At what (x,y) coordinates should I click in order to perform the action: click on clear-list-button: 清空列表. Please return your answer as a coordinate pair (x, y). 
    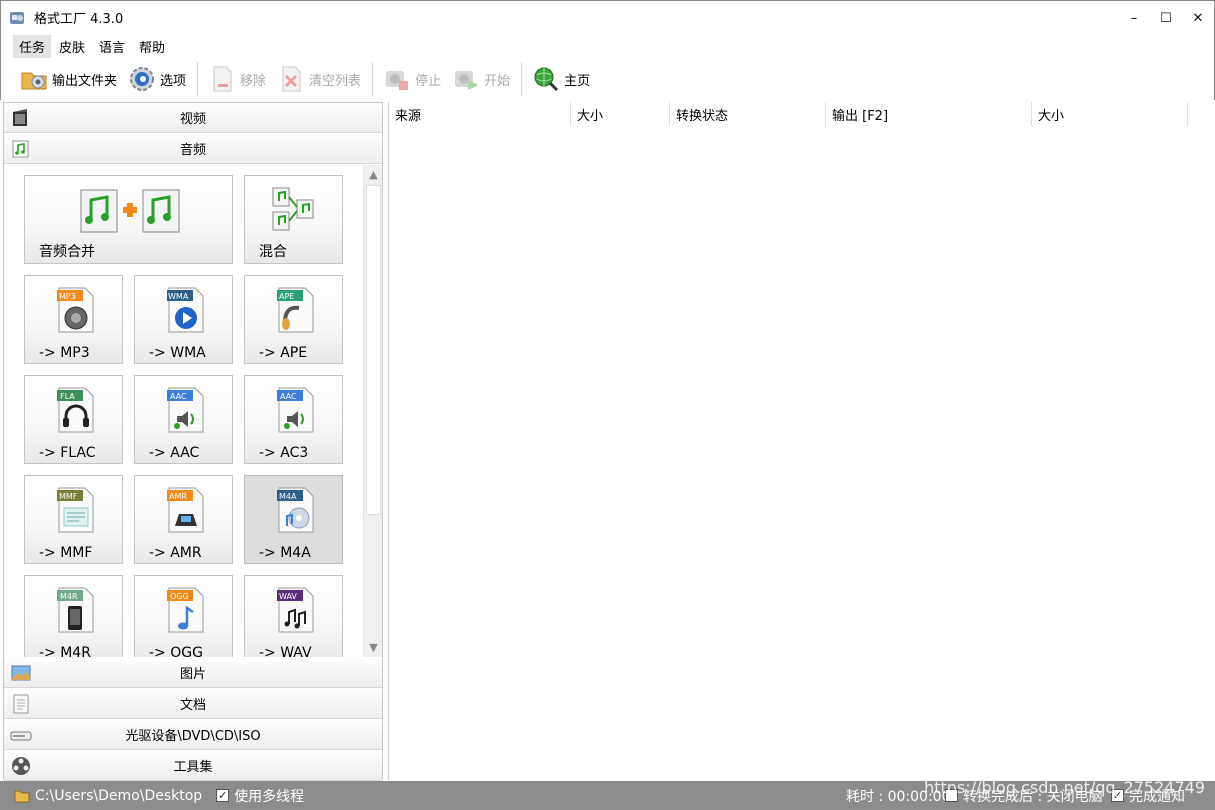
    Looking at the image, I should click on (318, 79).